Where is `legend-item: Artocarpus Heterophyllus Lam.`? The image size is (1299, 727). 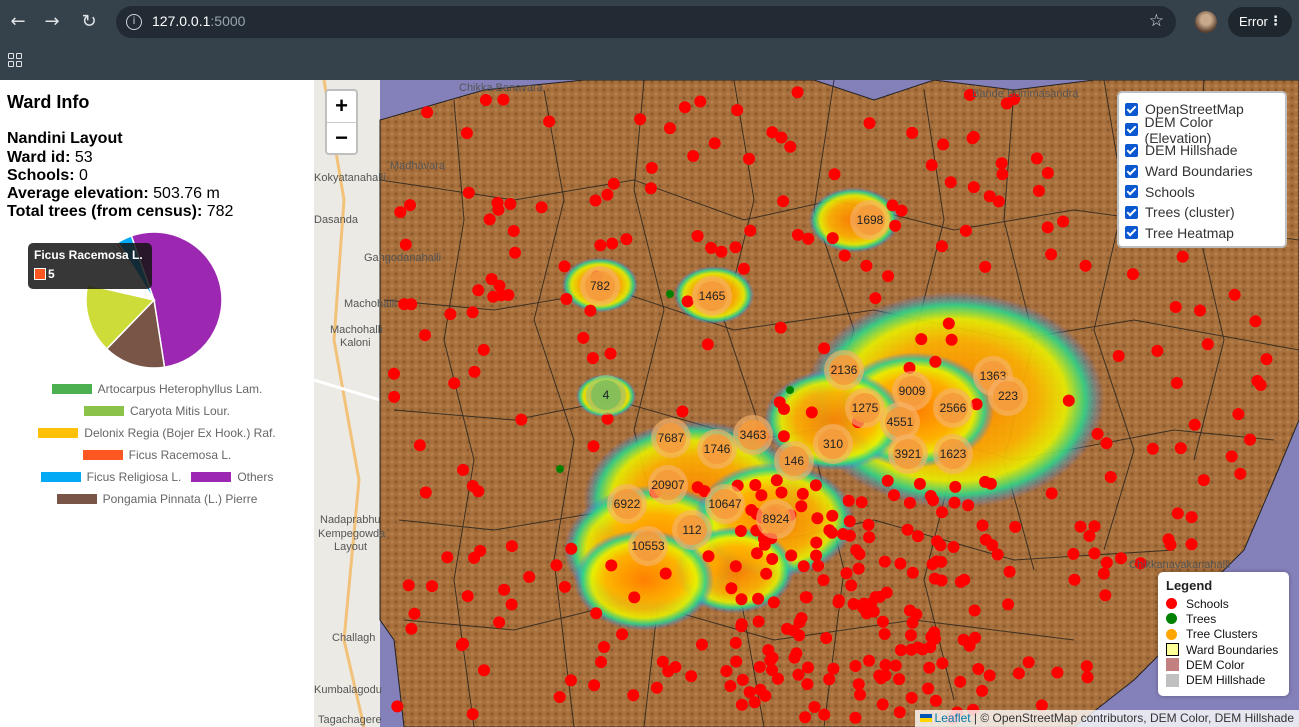
legend-item: Artocarpus Heterophyllus Lam. is located at coordinates (156, 389).